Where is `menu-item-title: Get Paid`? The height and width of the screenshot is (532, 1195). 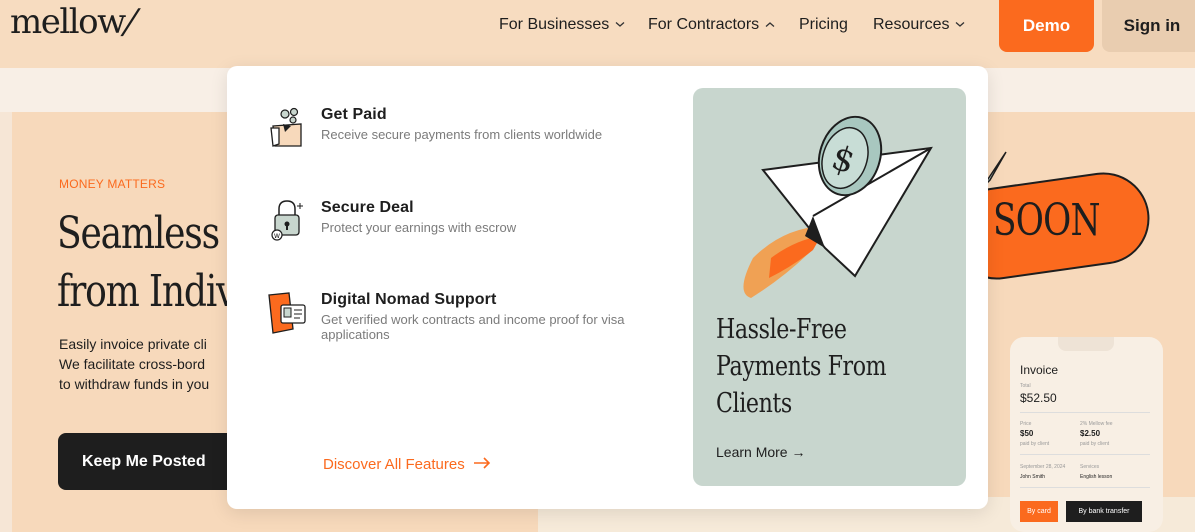 menu-item-title: Get Paid is located at coordinates (354, 114).